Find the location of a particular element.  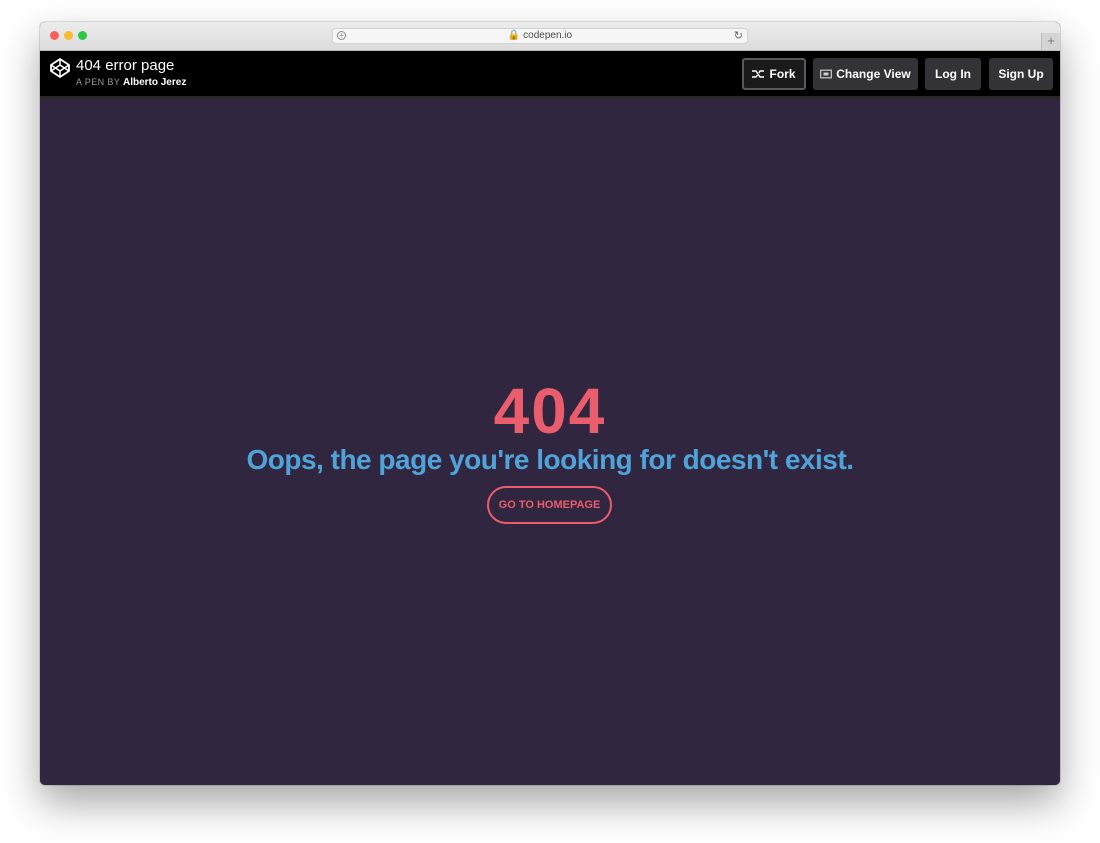

change-view-label: Change View is located at coordinates (873, 74).